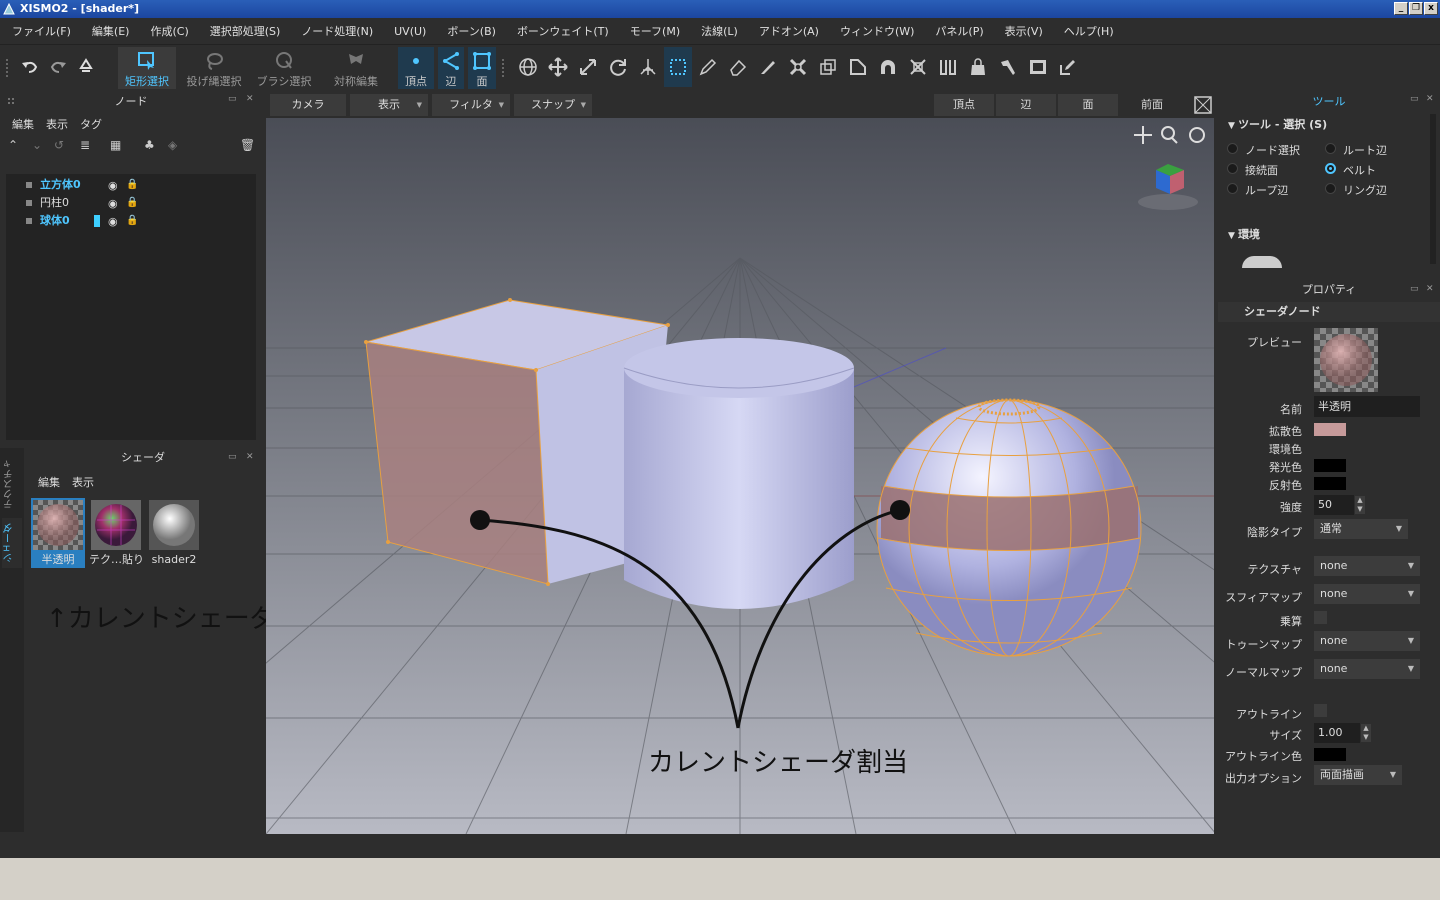 The height and width of the screenshot is (900, 1440). Describe the element at coordinates (738, 67) in the screenshot. I see `eraser-tool-button` at that location.